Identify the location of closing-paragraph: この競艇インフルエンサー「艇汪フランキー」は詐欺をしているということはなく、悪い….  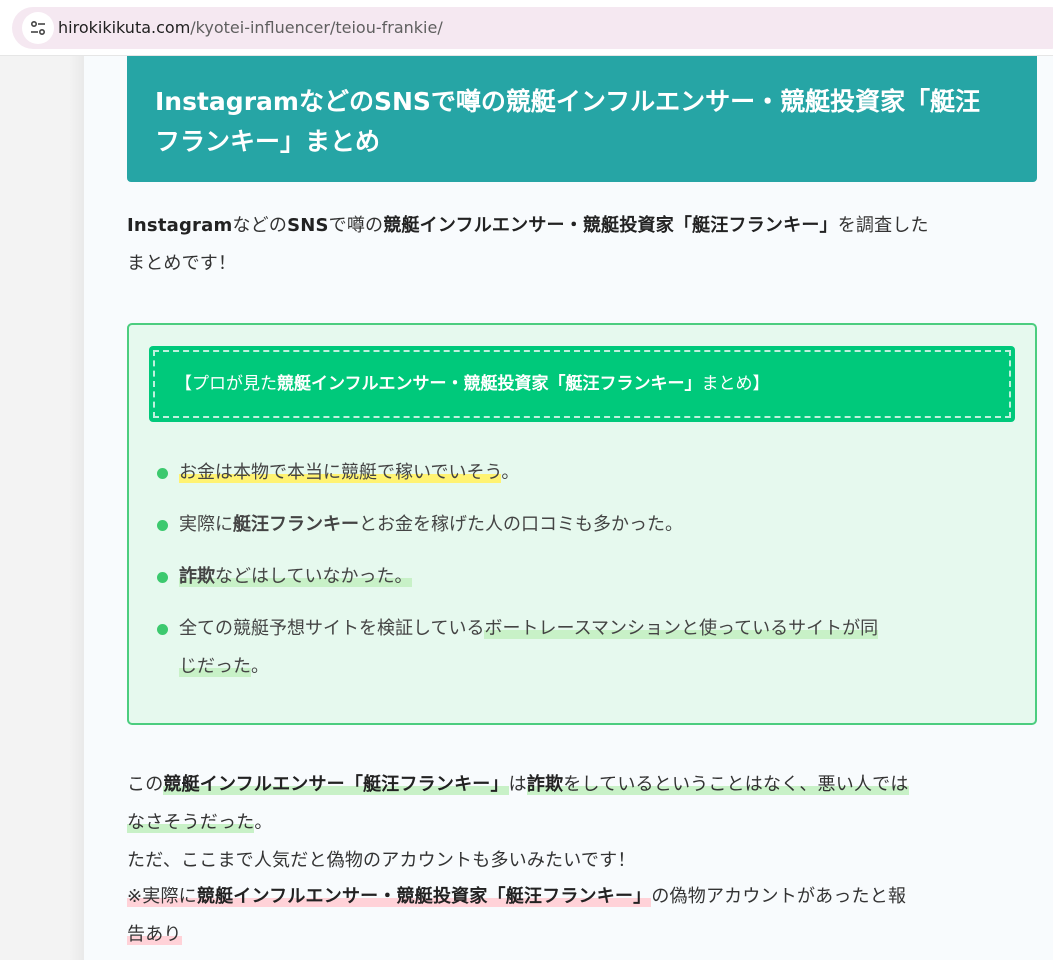
(518, 803).